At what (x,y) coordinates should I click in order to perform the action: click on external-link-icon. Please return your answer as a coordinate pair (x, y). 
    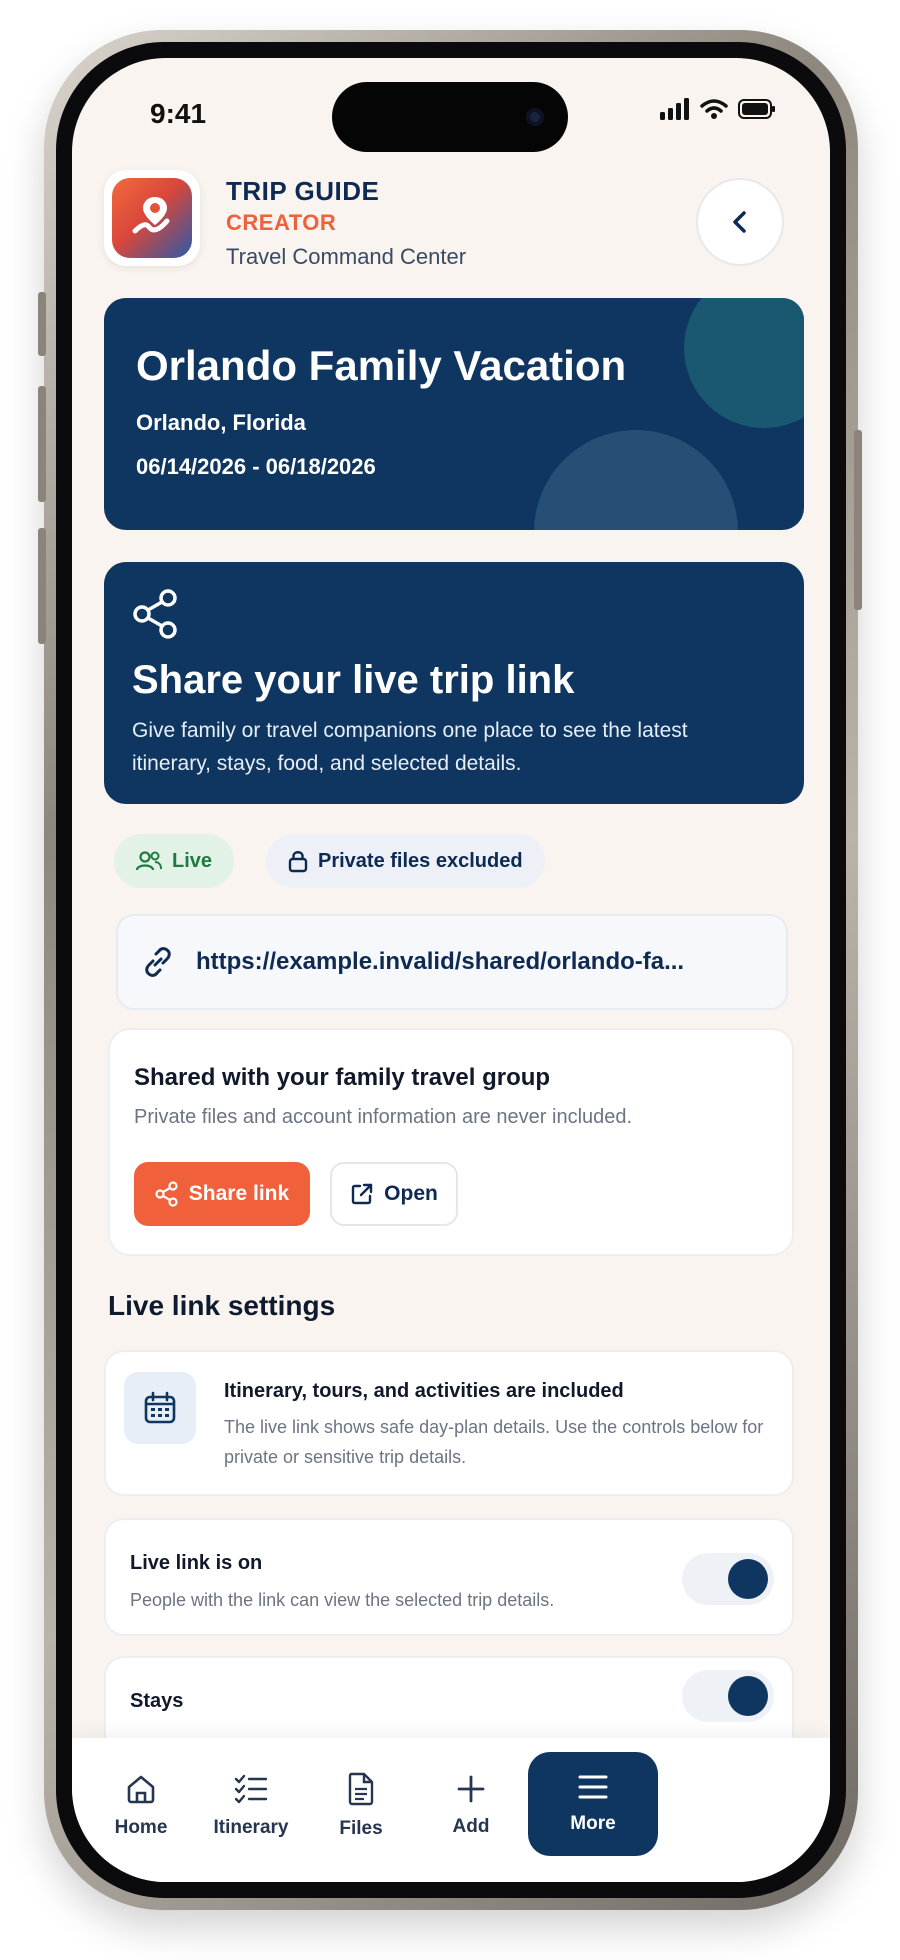
    Looking at the image, I should click on (362, 1194).